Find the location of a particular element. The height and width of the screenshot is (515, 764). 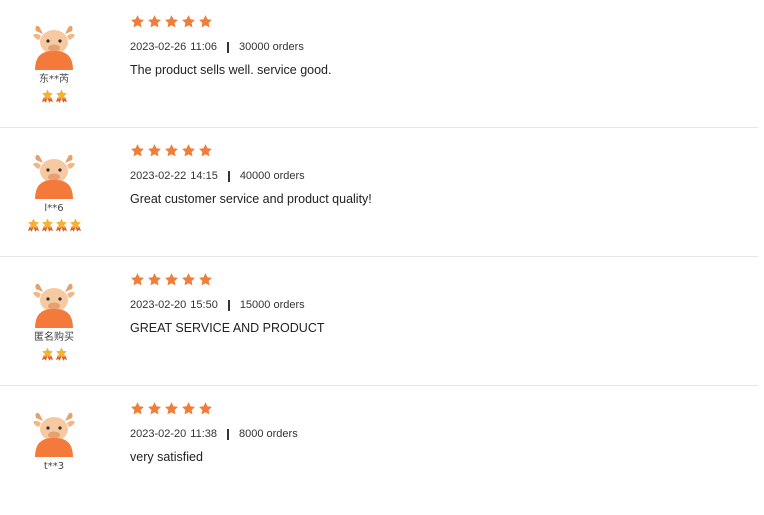

reviewer-info: 匿名购买 is located at coordinates (54, 320).